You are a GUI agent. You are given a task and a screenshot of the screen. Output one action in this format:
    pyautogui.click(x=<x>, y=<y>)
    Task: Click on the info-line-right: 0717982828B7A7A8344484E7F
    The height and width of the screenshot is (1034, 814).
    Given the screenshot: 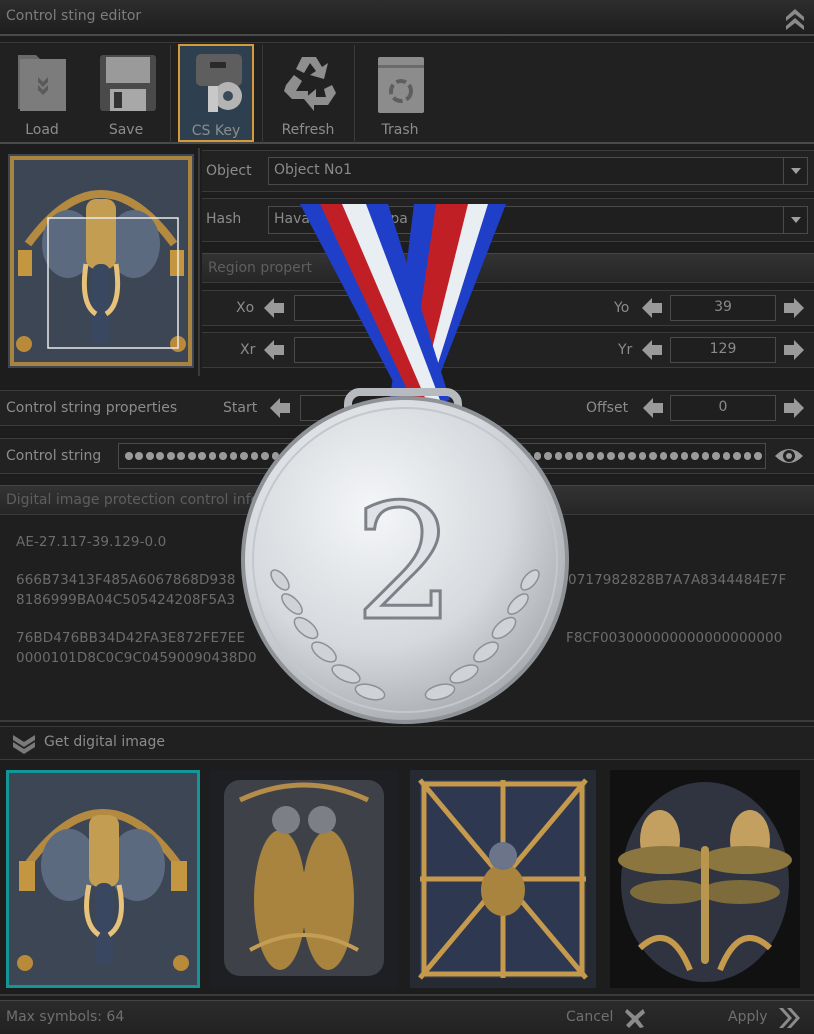 What is the action you would take?
    pyautogui.click(x=677, y=580)
    